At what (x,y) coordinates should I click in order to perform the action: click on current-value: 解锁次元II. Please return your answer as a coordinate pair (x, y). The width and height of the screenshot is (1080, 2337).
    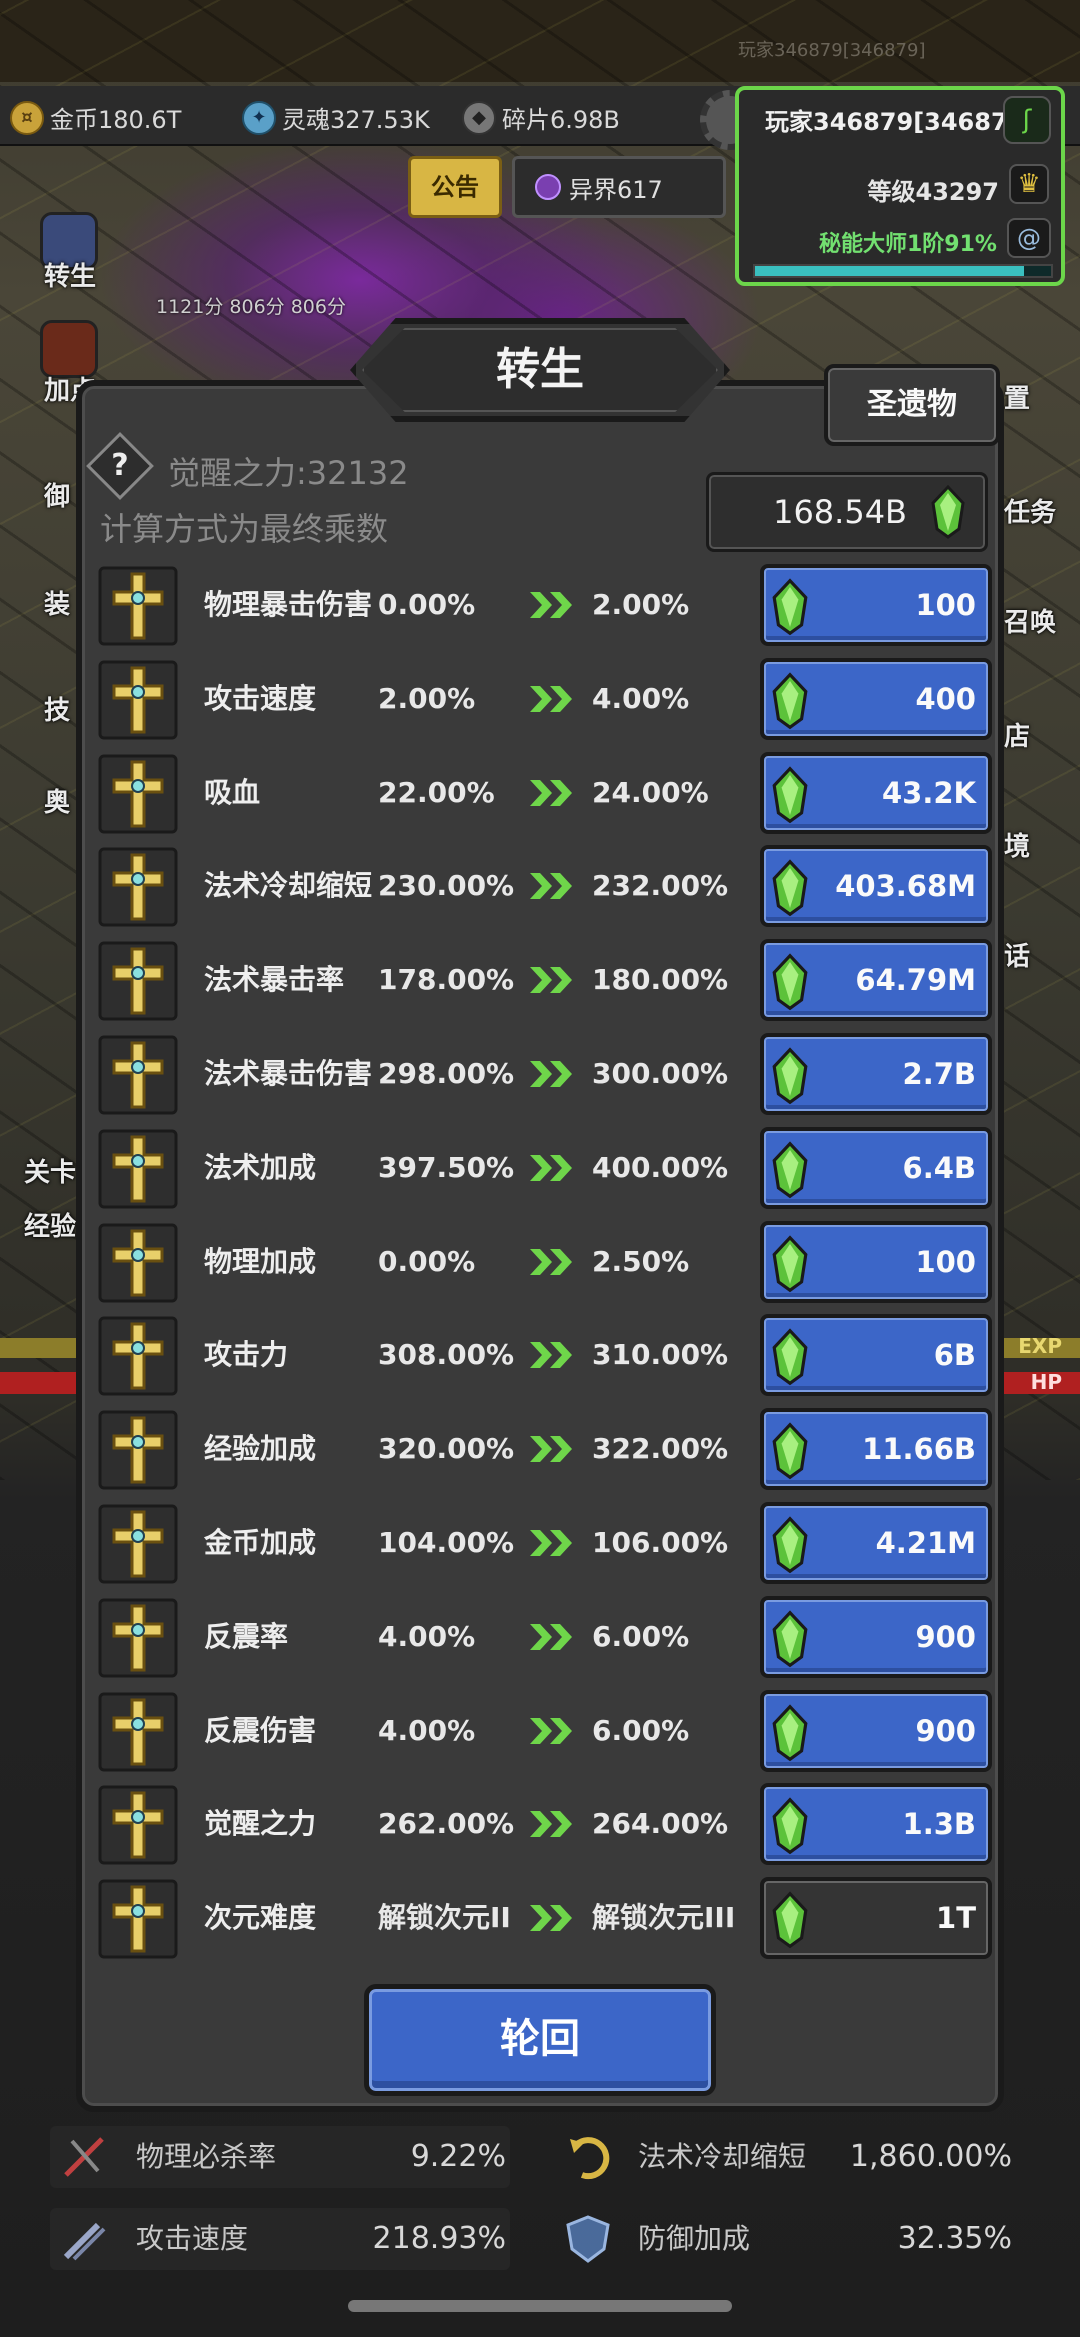
    Looking at the image, I should click on (444, 1918).